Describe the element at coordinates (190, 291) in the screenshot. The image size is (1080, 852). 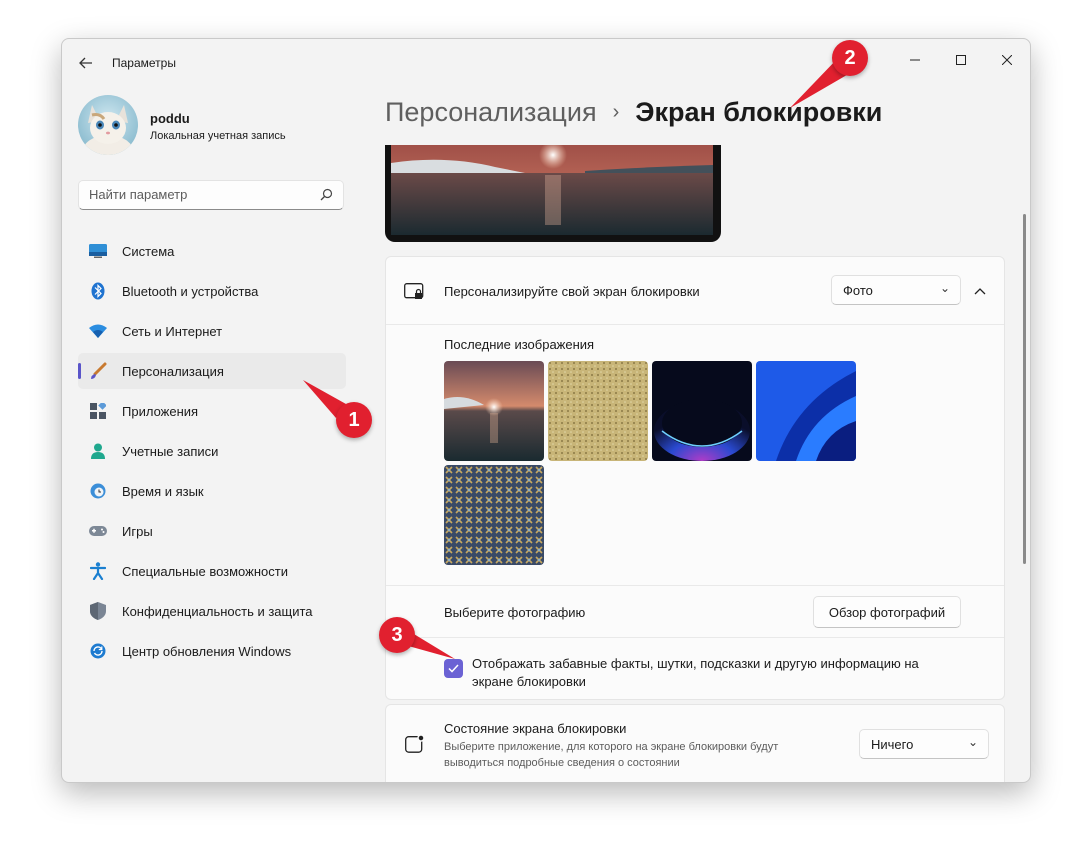
I see `sidebar-item-label: Bluetooth и устройства` at that location.